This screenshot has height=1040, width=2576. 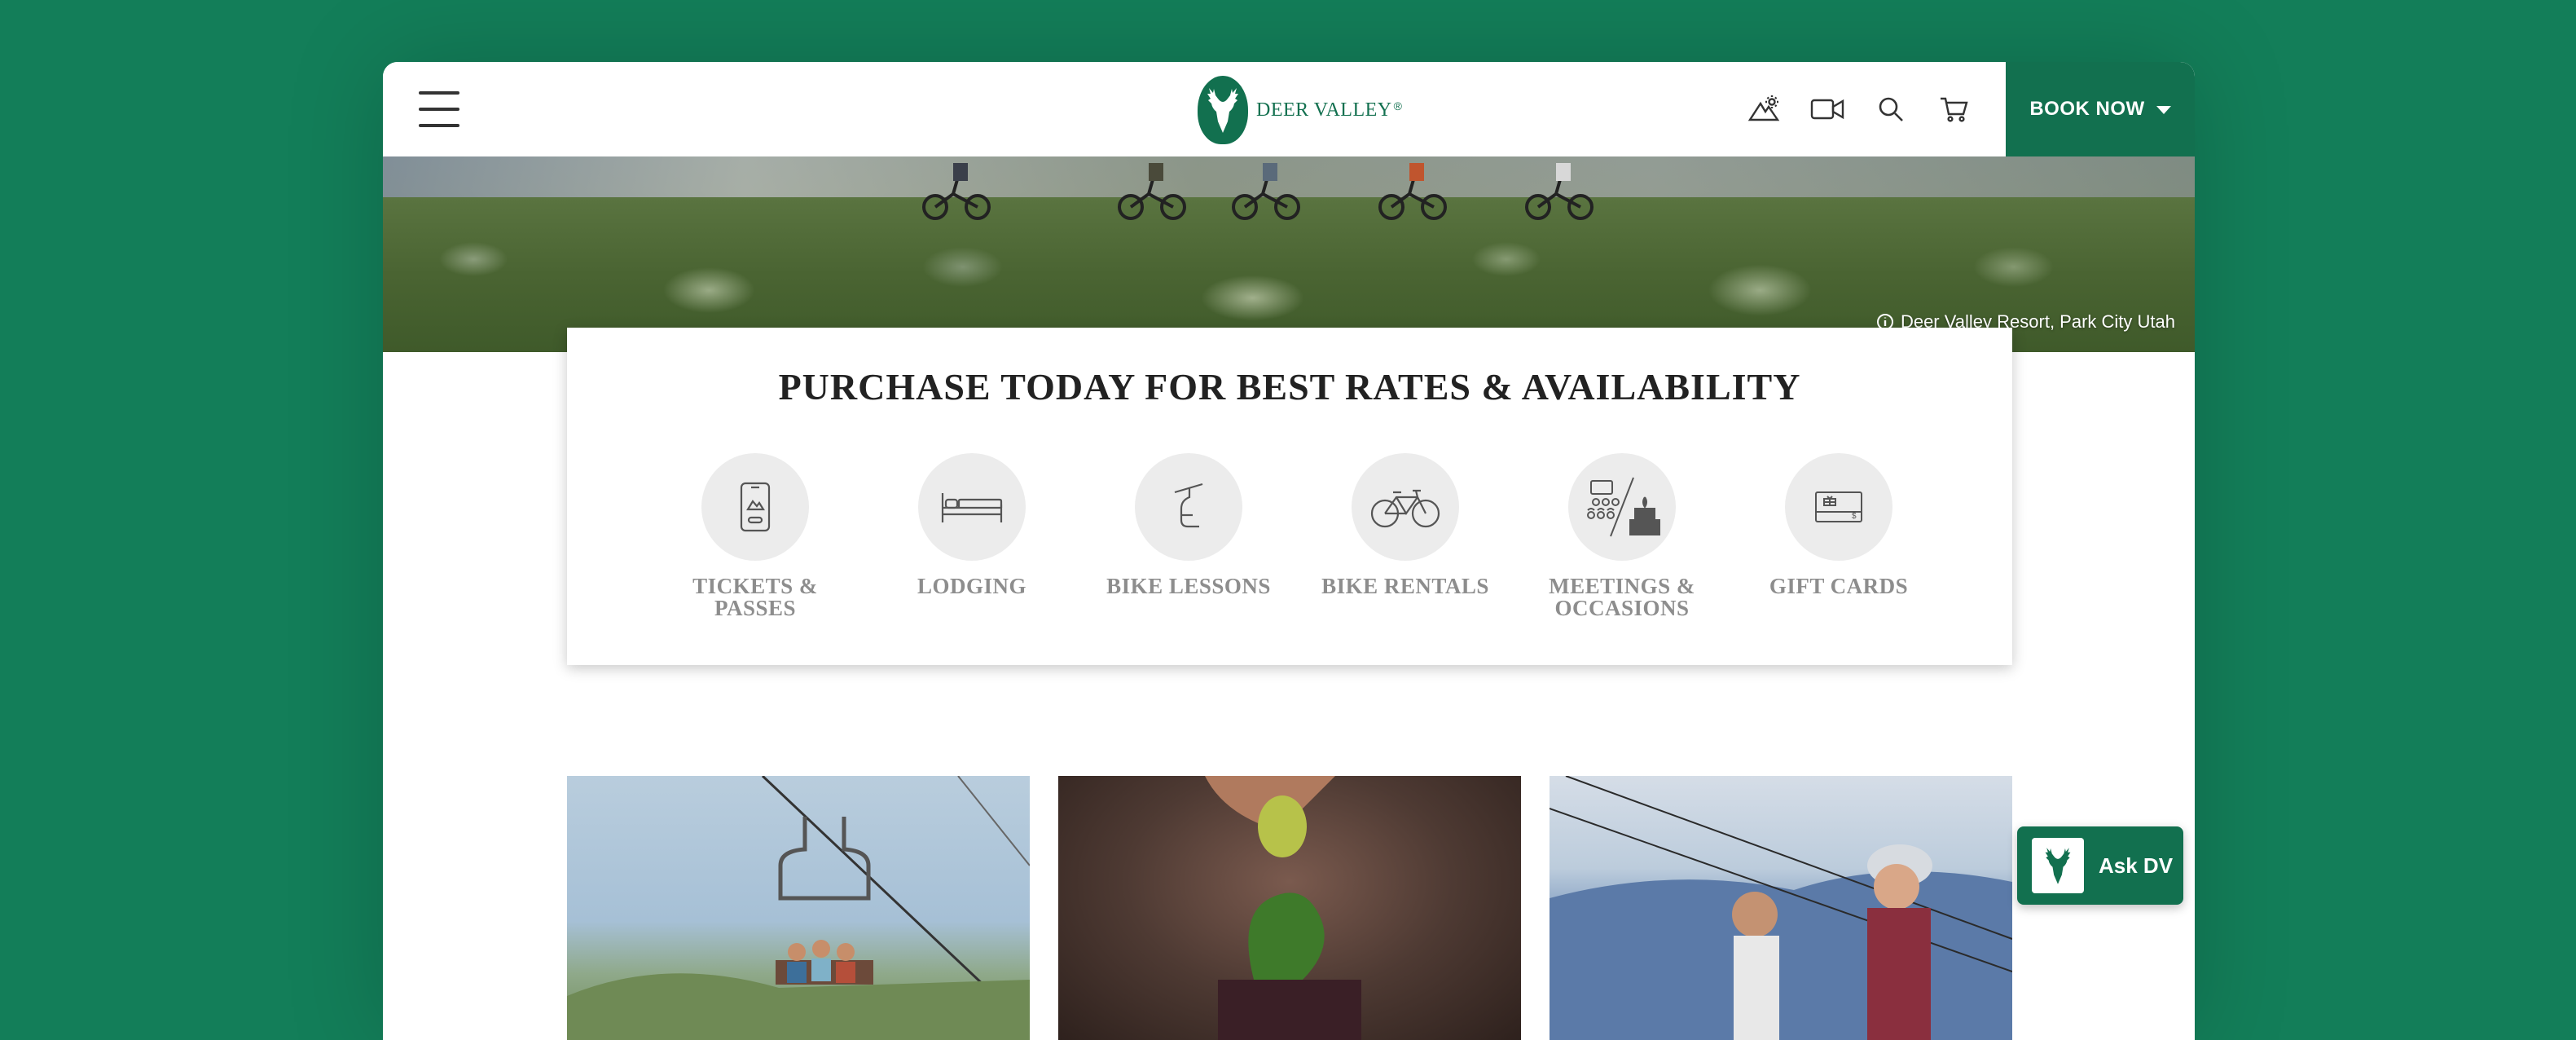 What do you see at coordinates (972, 586) in the screenshot?
I see `option-label: LODGING` at bounding box center [972, 586].